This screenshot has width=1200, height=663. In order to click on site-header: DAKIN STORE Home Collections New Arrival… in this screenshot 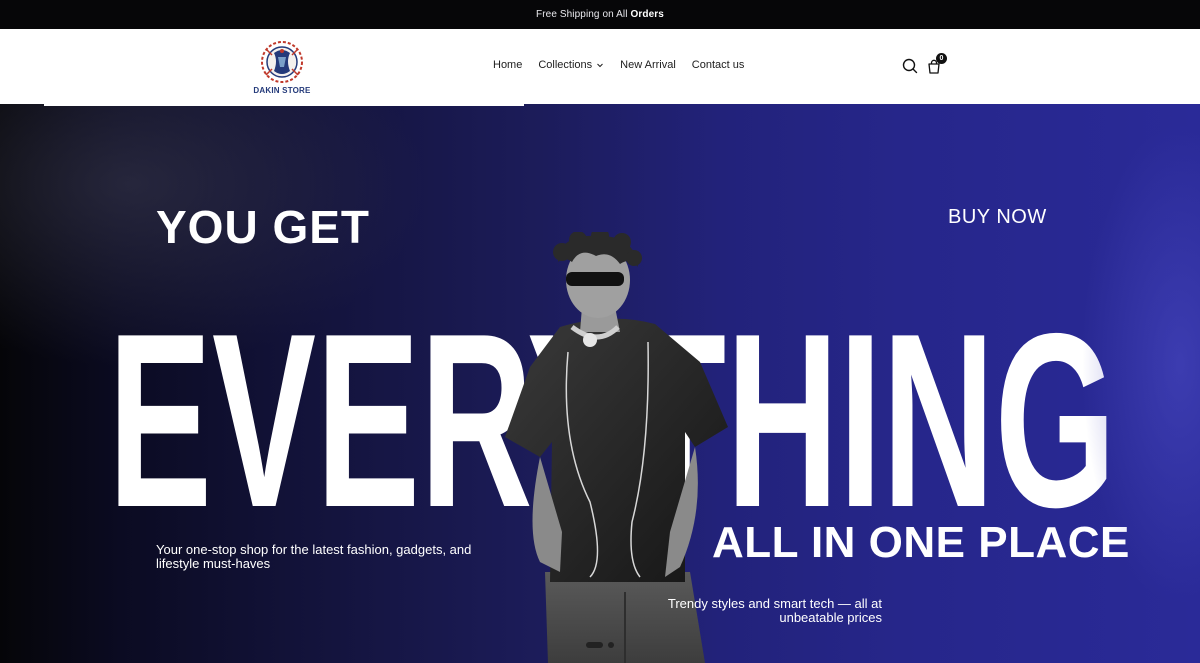, I will do `click(600, 67)`.